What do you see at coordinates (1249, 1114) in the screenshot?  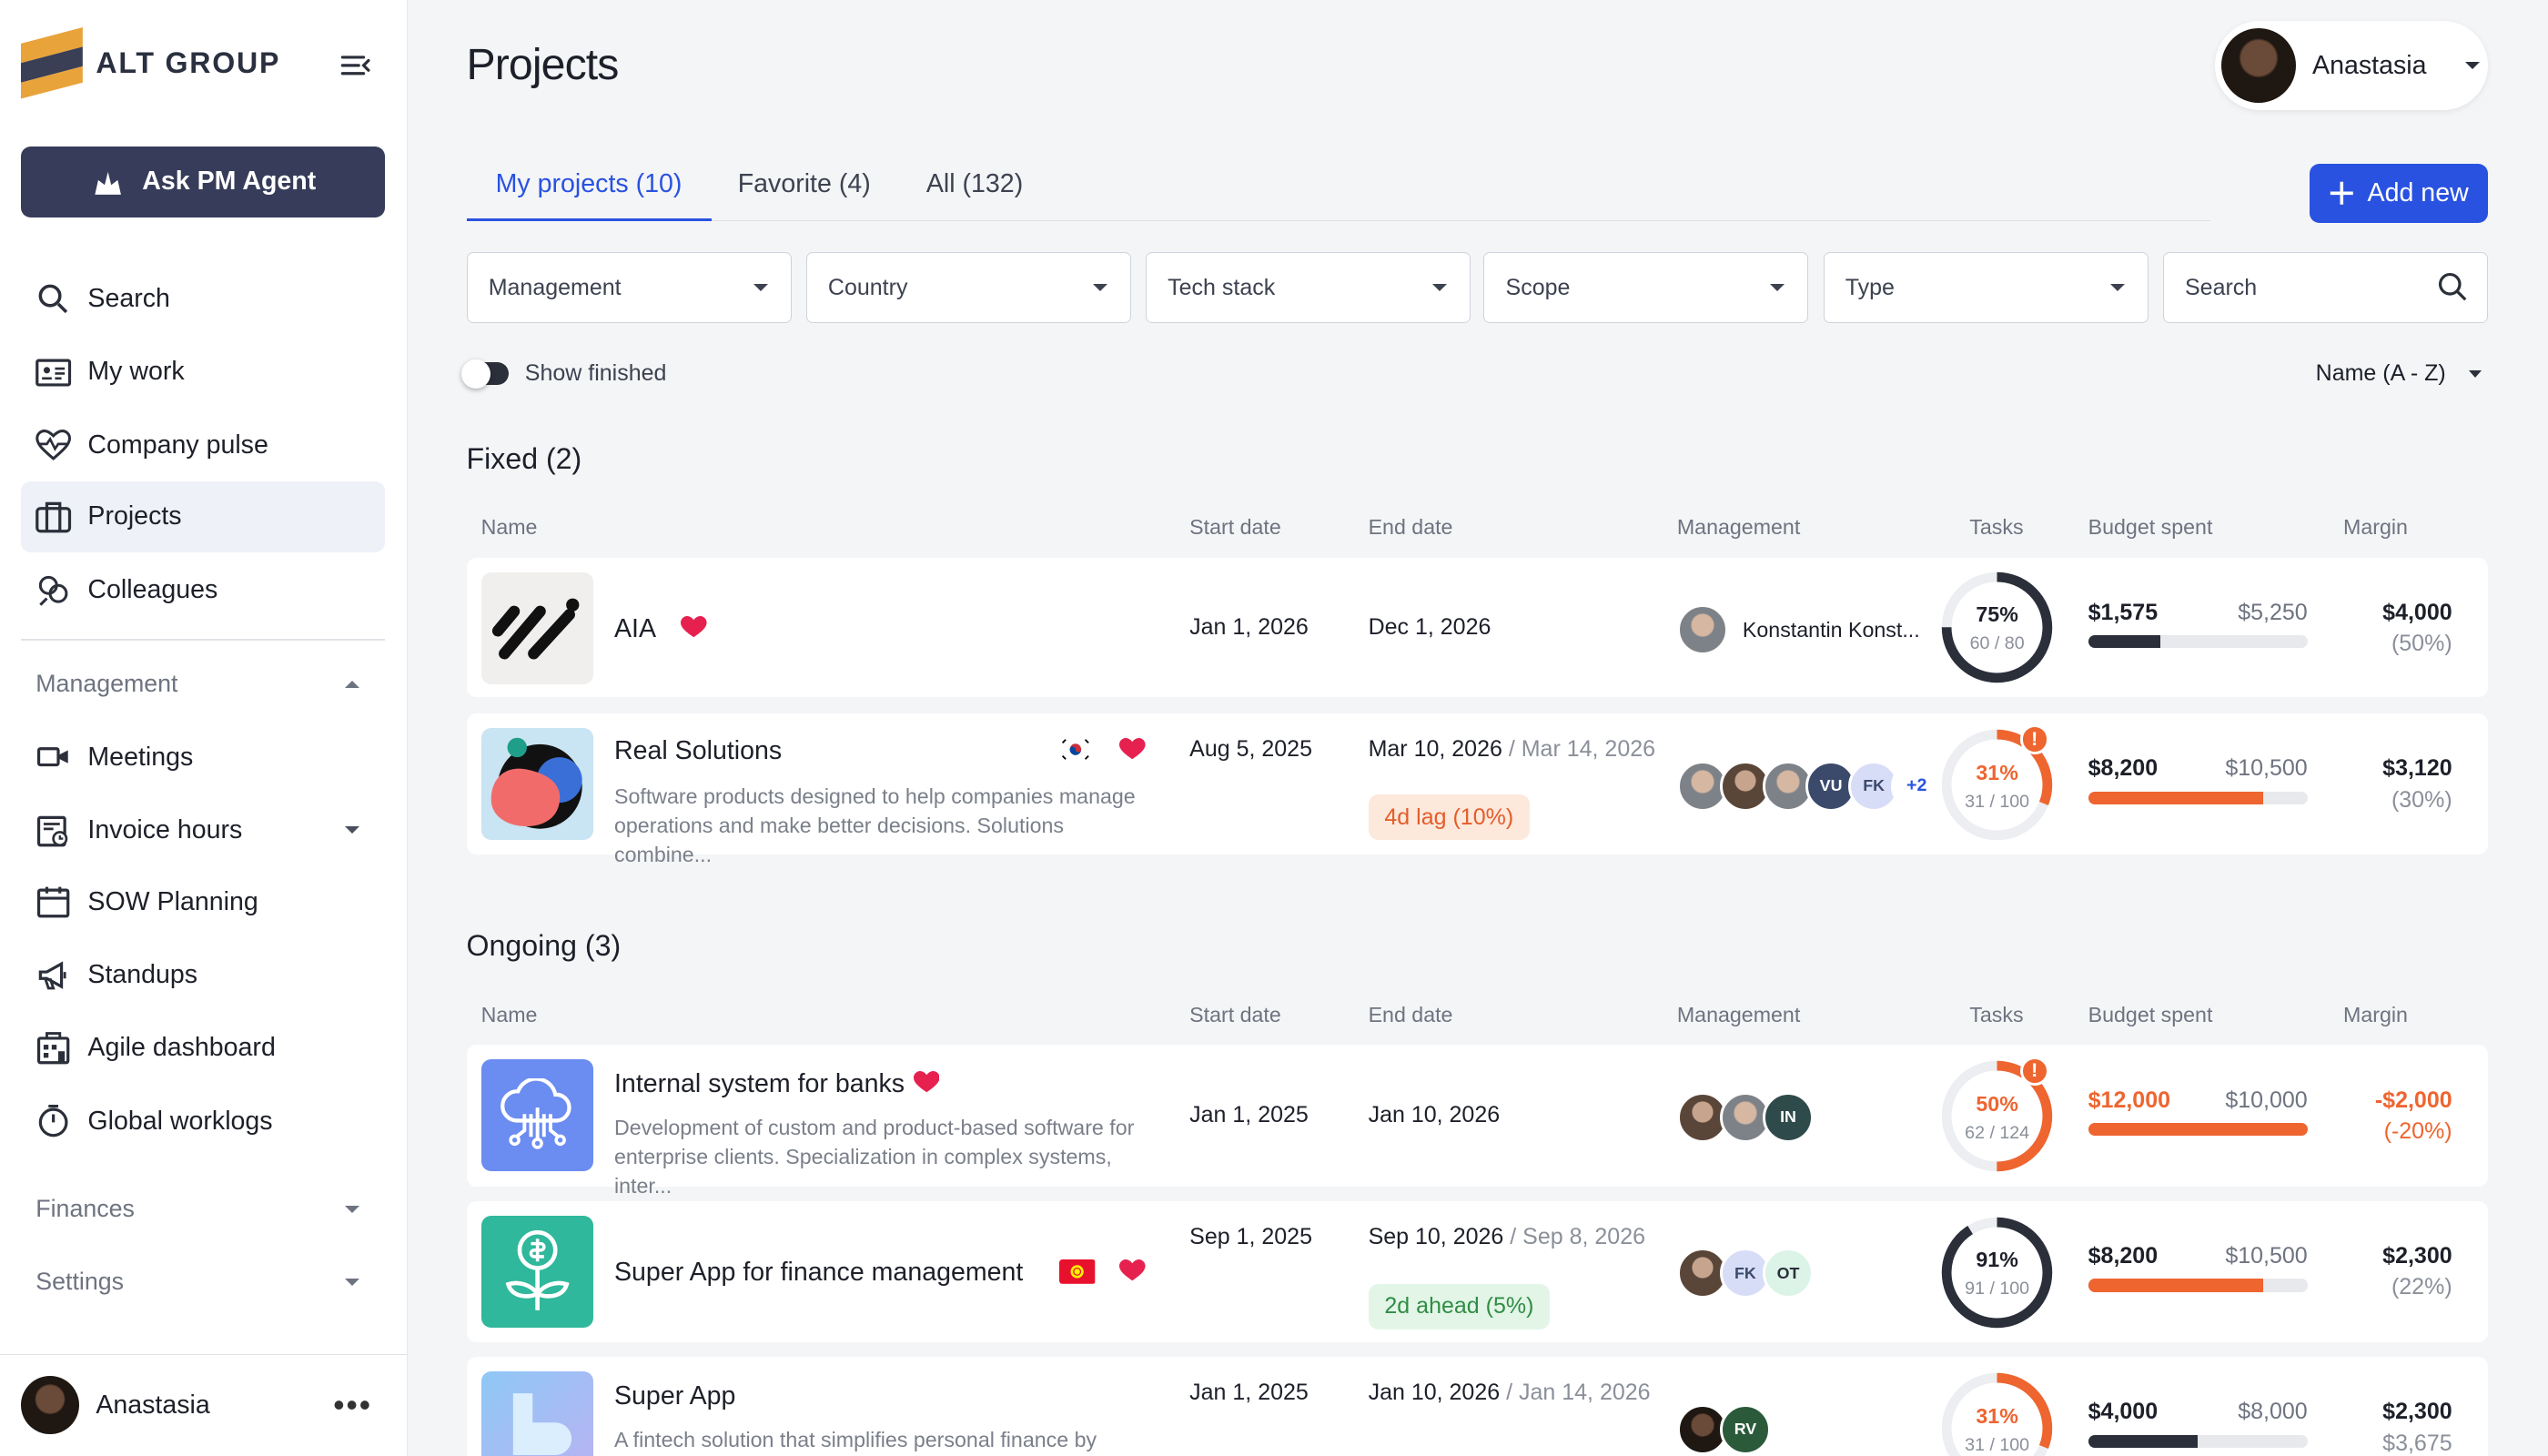 I see `start-date: Jan 1, 2025` at bounding box center [1249, 1114].